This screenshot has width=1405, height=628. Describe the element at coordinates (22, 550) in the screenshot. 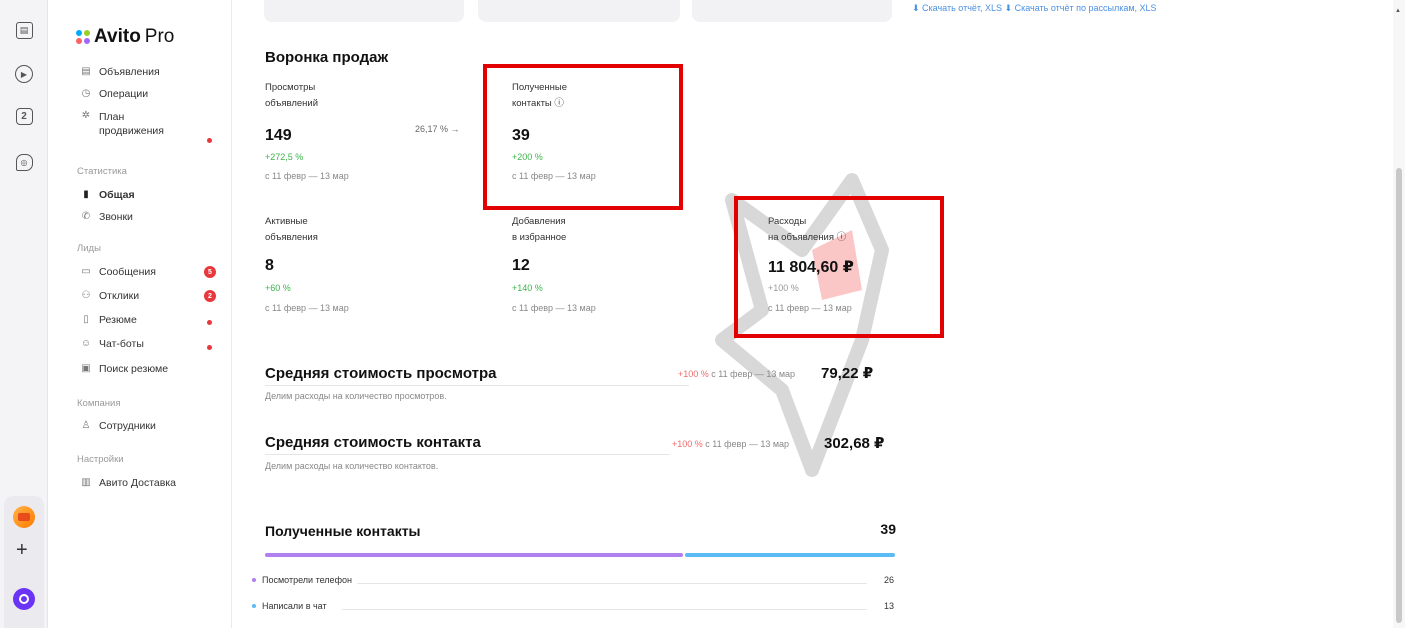

I see `add-icon: +` at that location.